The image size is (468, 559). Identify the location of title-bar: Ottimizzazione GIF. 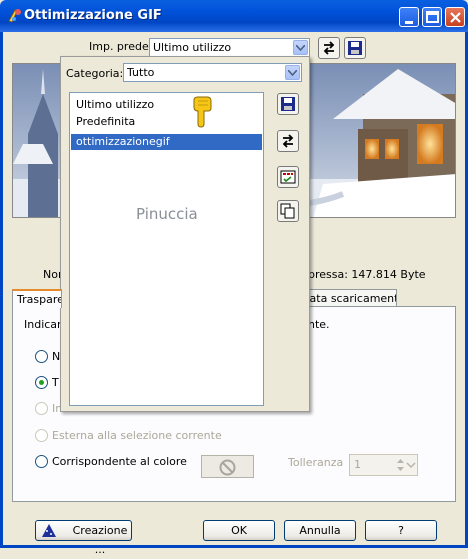
(234, 16).